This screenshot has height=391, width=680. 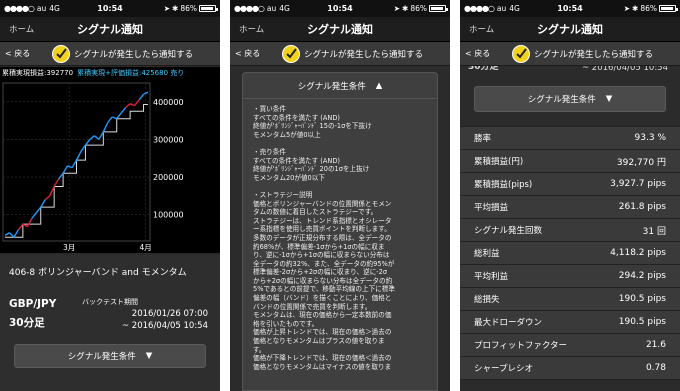 What do you see at coordinates (570, 276) in the screenshot?
I see `stats-row: 平均利益 294.2 pips` at bounding box center [570, 276].